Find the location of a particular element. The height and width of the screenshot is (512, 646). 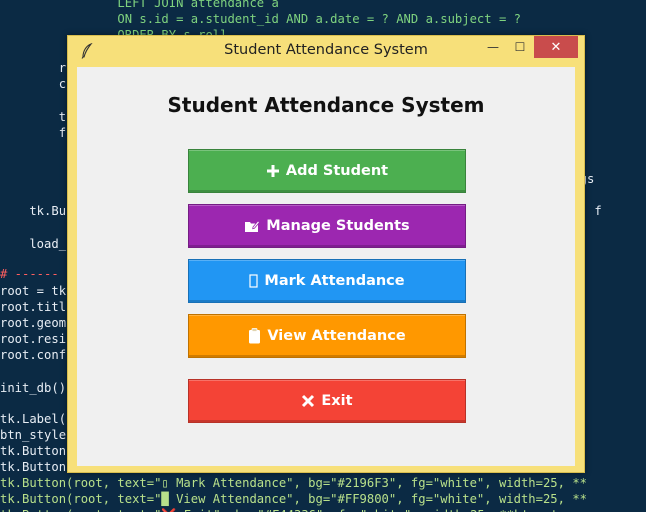

code-line: root.geom is located at coordinates (33, 323).